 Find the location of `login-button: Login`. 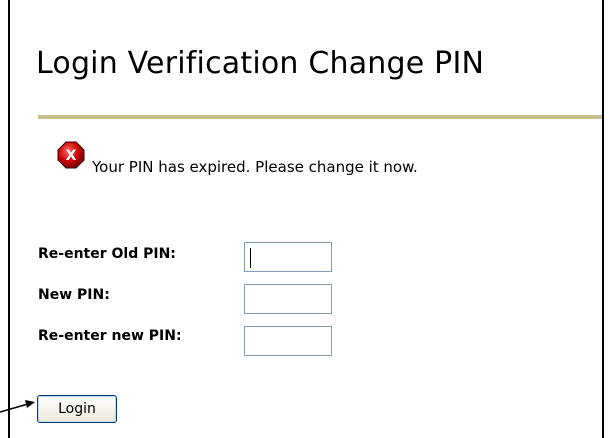

login-button: Login is located at coordinates (77, 409).